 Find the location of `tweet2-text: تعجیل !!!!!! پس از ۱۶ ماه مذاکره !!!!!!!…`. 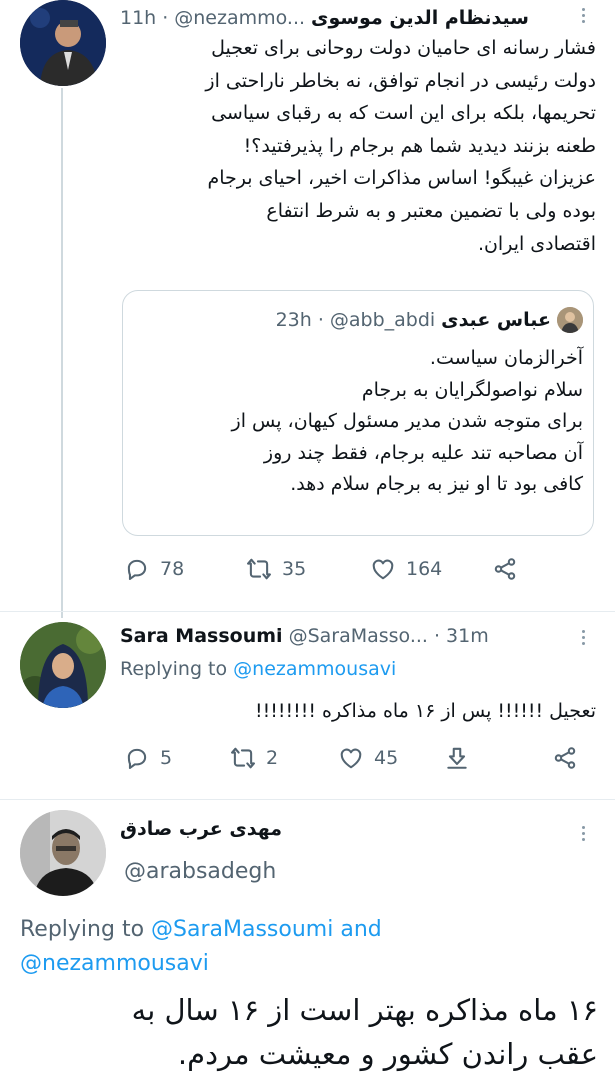

tweet2-text: تعجیل !!!!!! پس از ۱۶ ماه مذاکره !!!!!!!… is located at coordinates (357, 711).